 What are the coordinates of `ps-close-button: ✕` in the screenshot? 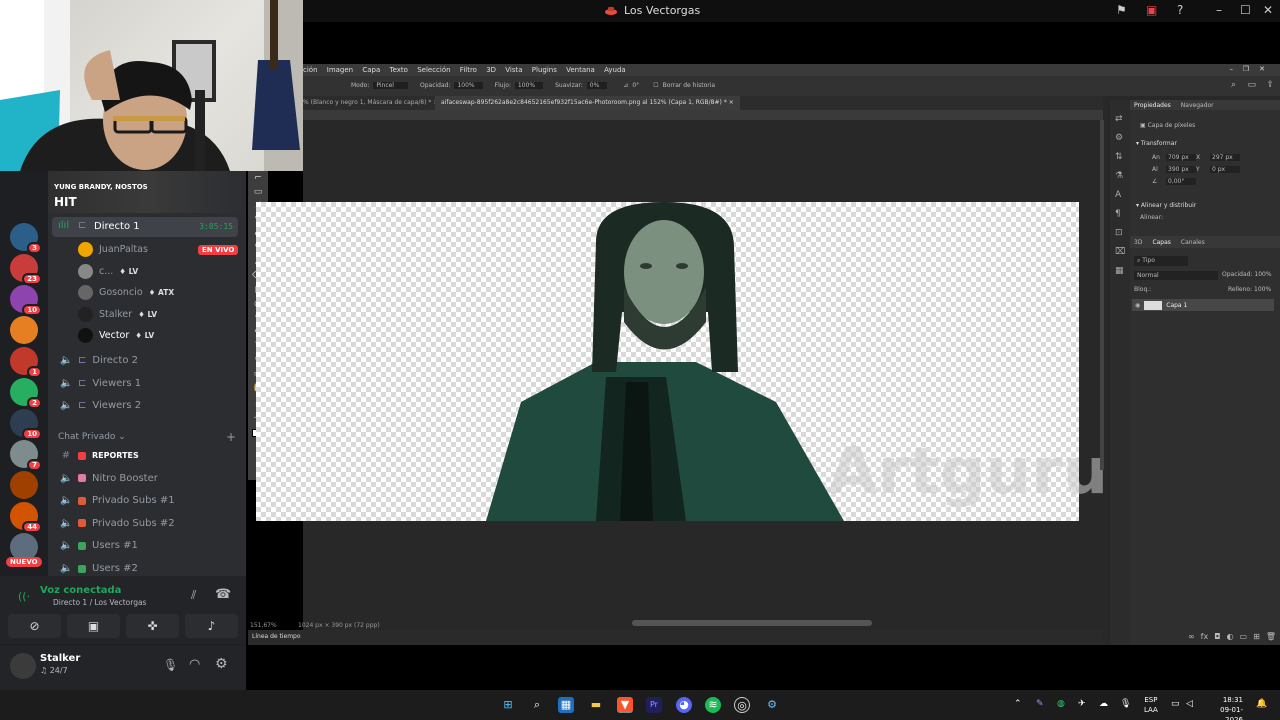 It's located at (1262, 69).